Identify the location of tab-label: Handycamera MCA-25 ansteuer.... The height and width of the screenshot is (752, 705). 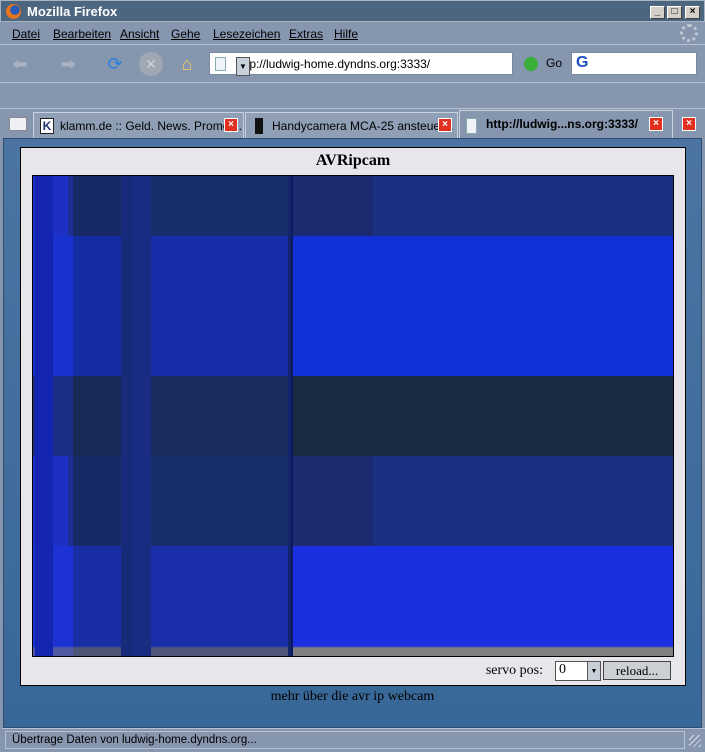
(363, 126).